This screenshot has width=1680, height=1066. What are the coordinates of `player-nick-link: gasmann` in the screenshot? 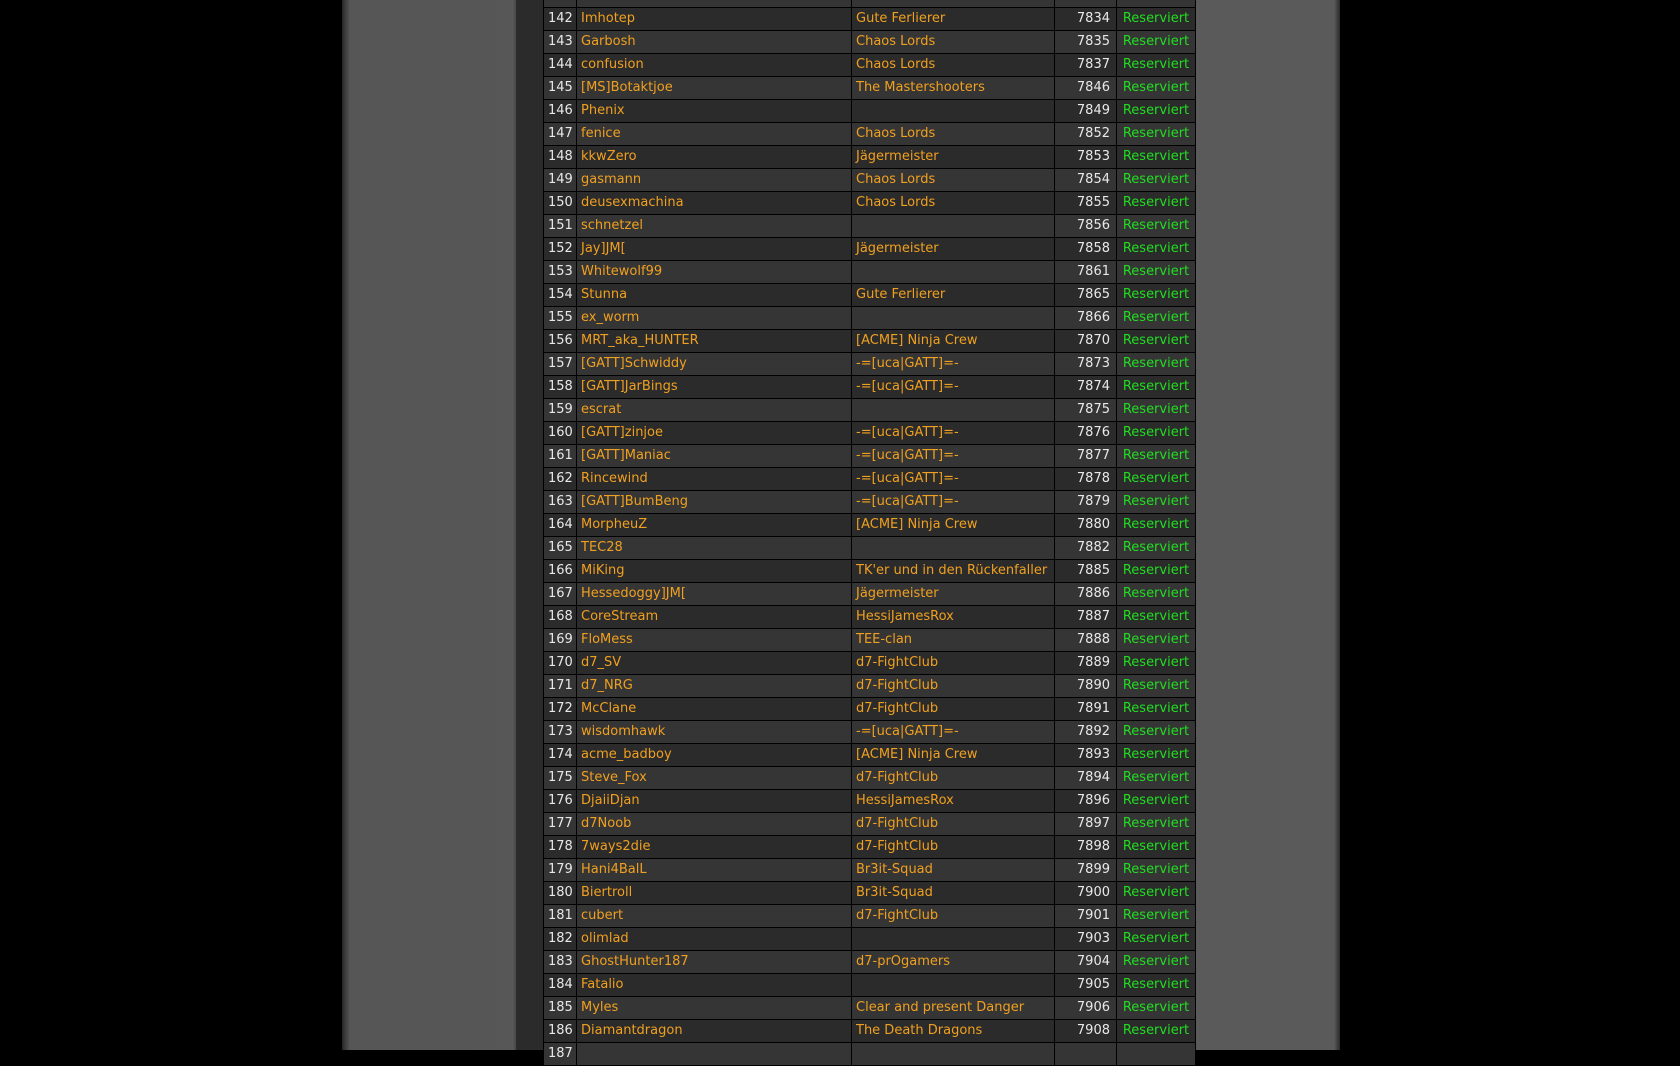 It's located at (714, 180).